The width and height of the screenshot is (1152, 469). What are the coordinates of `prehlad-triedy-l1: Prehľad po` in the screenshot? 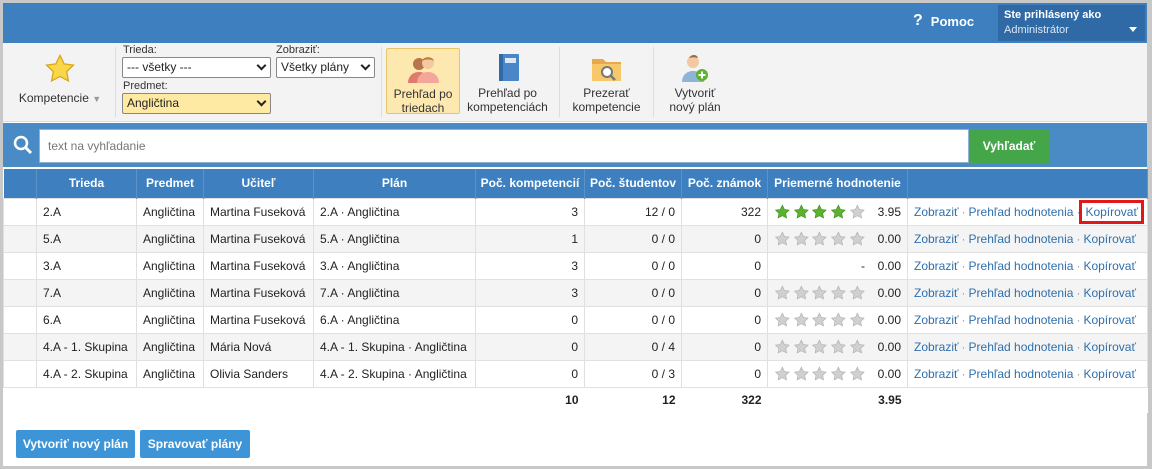 It's located at (423, 94).